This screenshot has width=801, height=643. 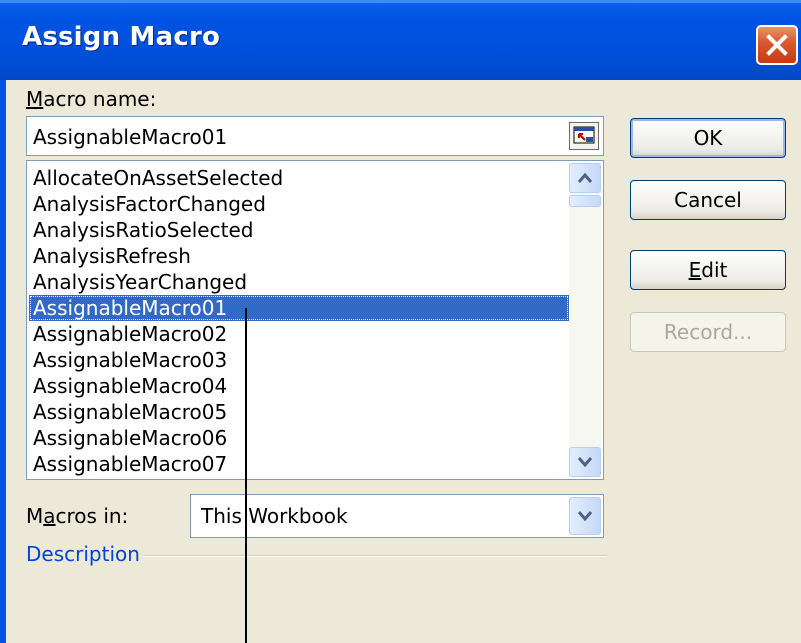 What do you see at coordinates (299, 334) in the screenshot?
I see `list-item: AssignableMacro02` at bounding box center [299, 334].